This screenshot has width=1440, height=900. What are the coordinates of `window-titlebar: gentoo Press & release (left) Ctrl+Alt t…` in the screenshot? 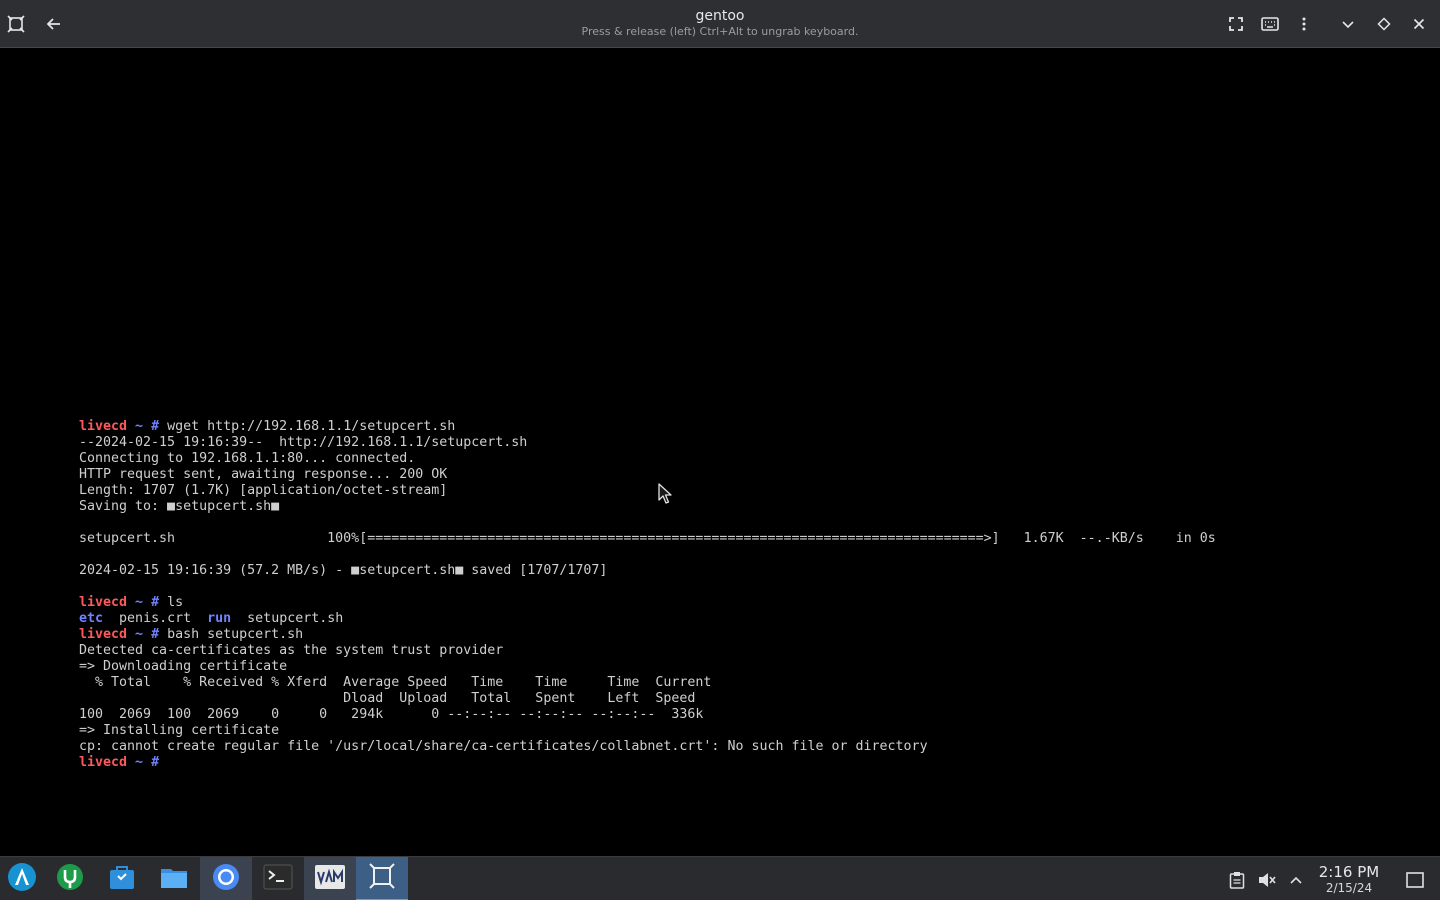 It's located at (720, 24).